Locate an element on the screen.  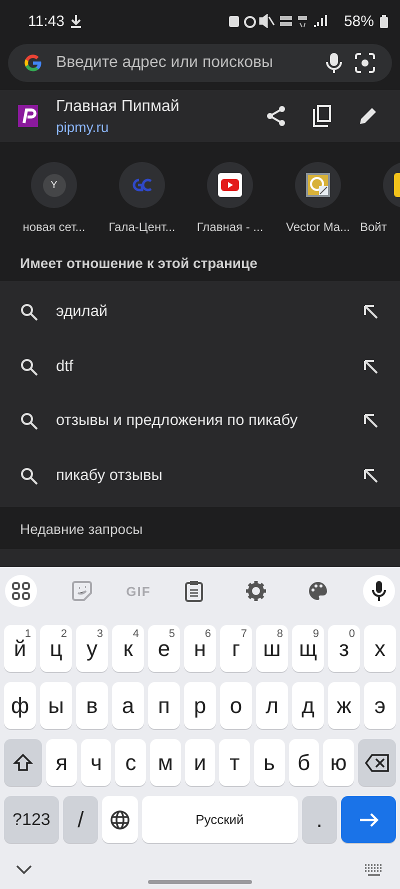
site-letter-icon: Y is located at coordinates (54, 185).